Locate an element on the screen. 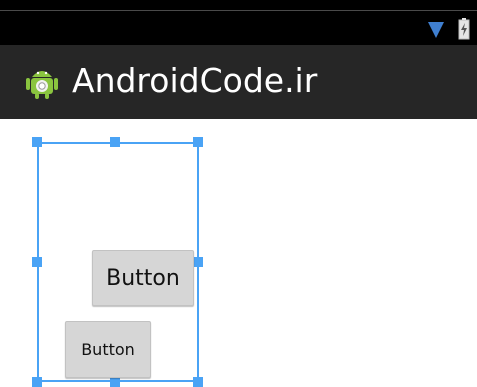  resize-handle-bottom-center is located at coordinates (115, 382).